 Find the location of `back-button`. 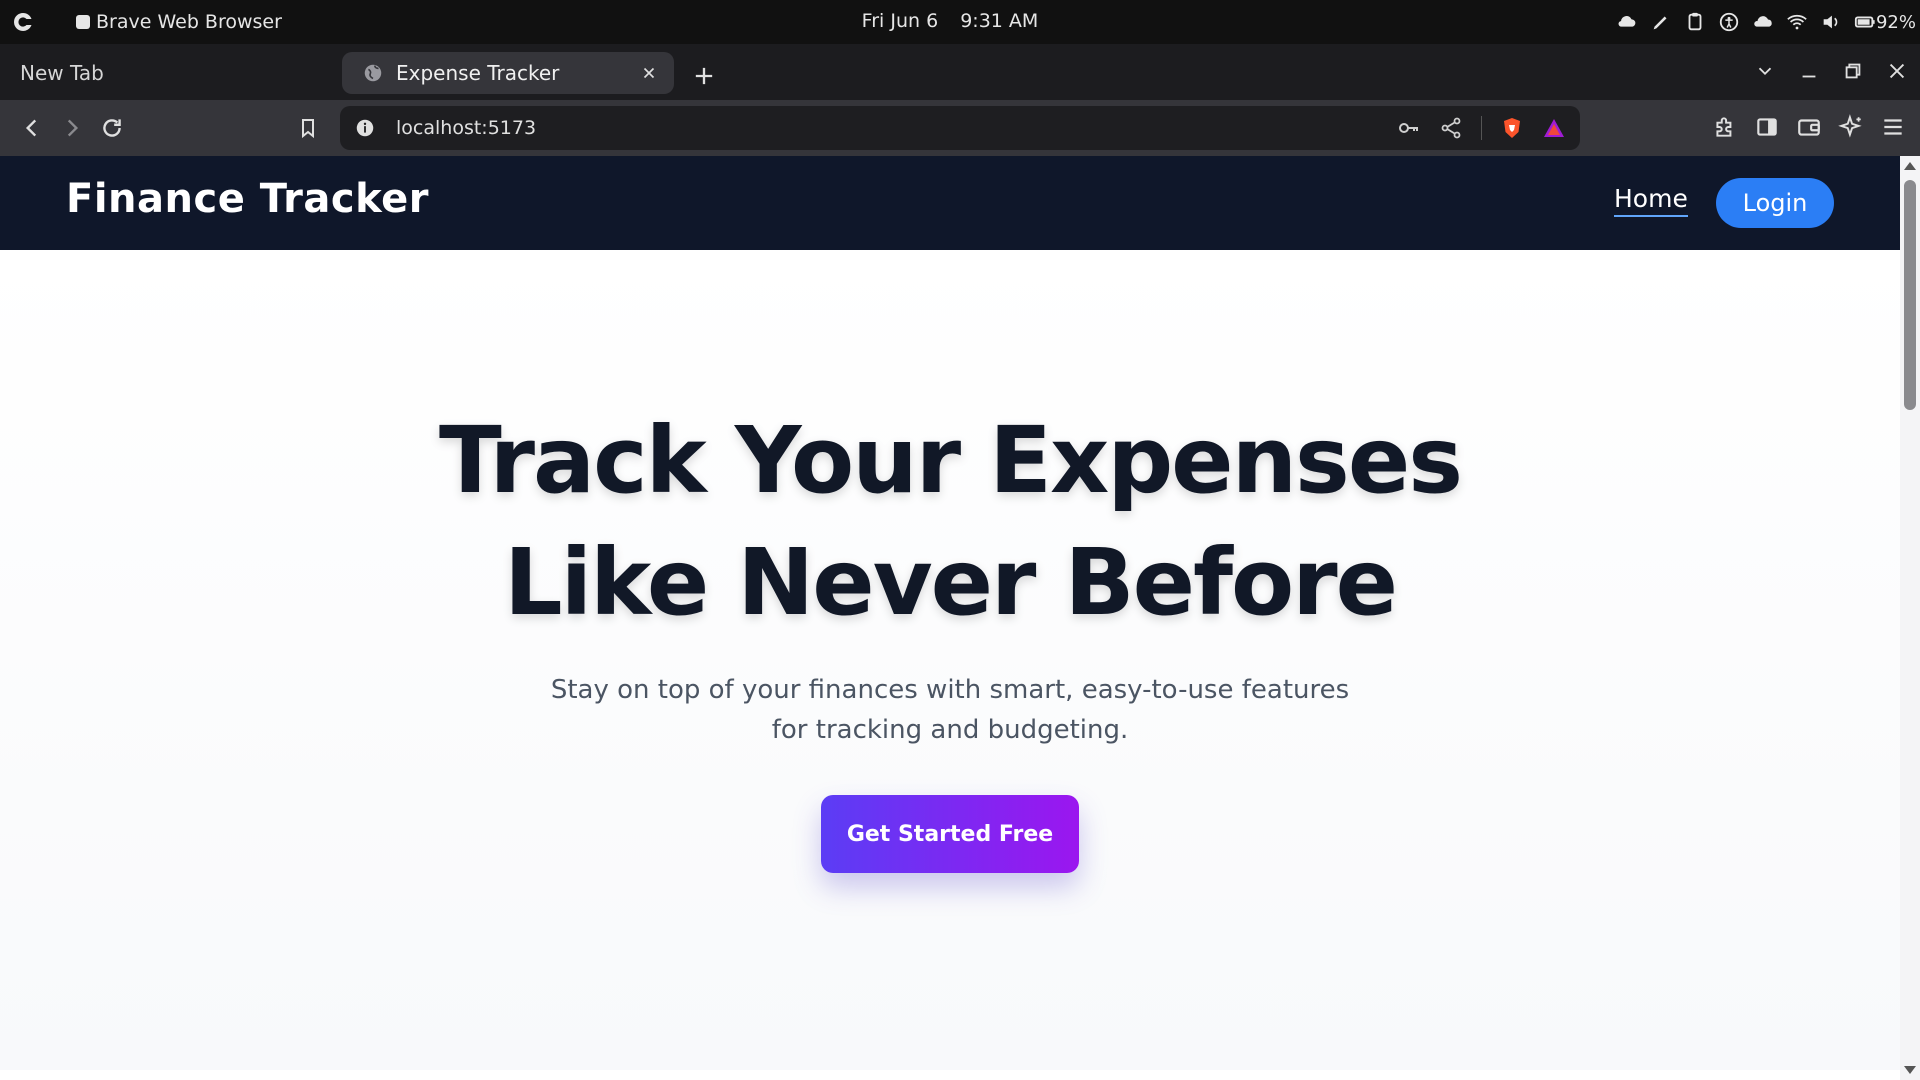

back-button is located at coordinates (32, 128).